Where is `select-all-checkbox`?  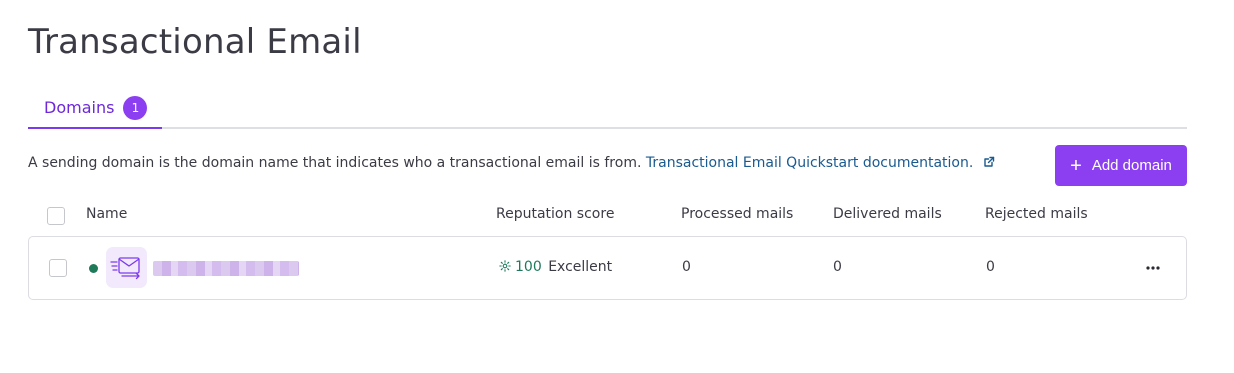 select-all-checkbox is located at coordinates (56, 216).